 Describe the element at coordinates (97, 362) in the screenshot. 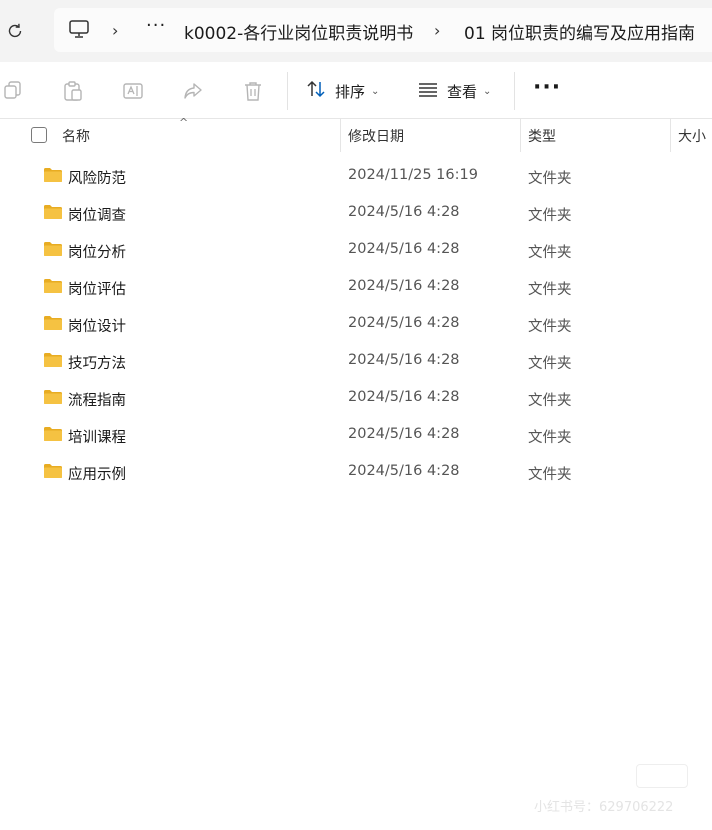

I see `file-name: 技巧方法` at that location.